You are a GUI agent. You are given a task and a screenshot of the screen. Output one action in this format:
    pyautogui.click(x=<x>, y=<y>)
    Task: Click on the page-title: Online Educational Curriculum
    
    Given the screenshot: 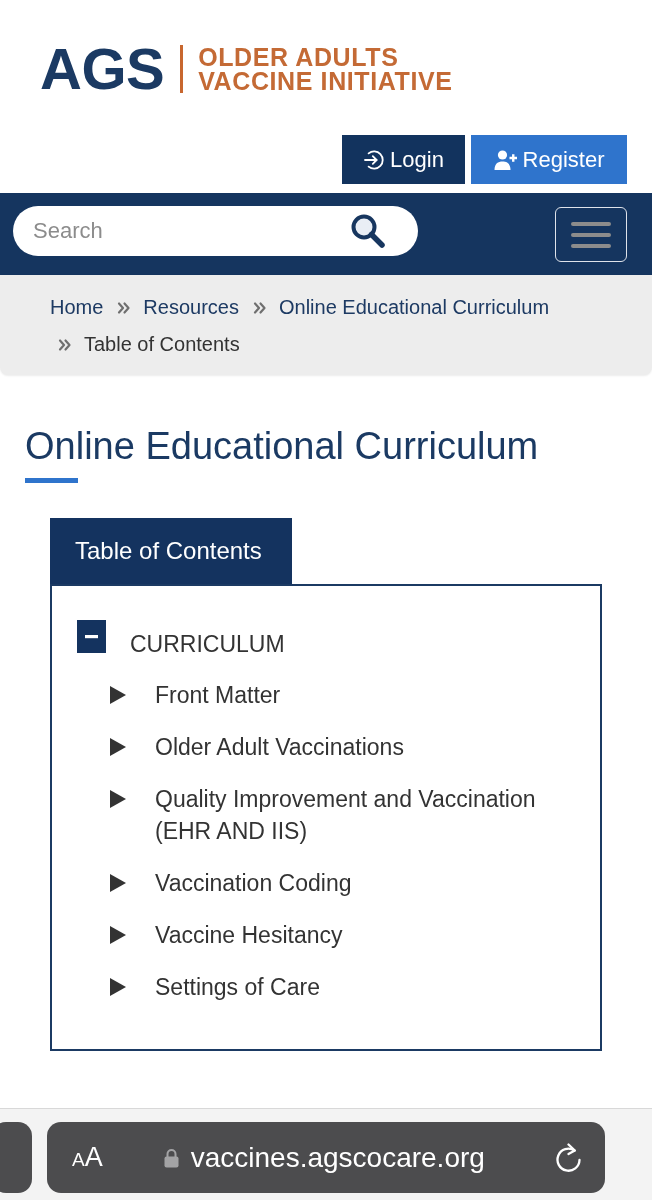 What is the action you would take?
    pyautogui.click(x=282, y=446)
    